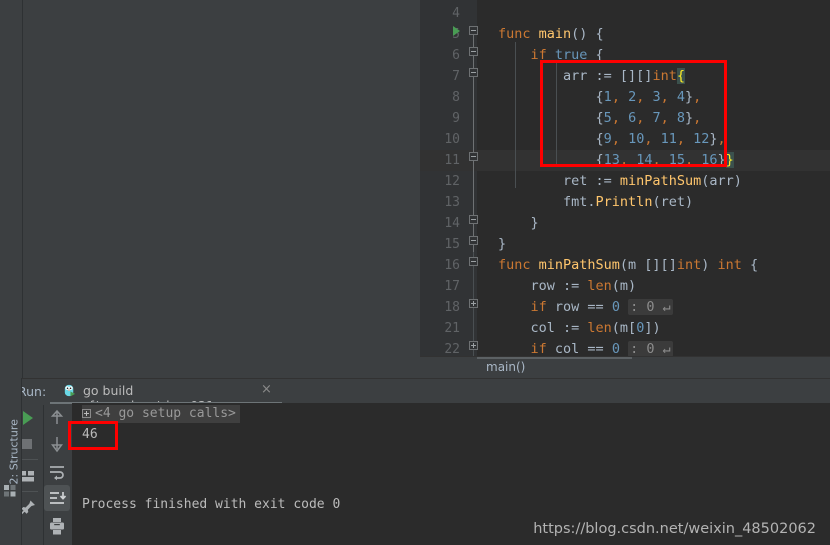 The image size is (830, 545). Describe the element at coordinates (456, 31) in the screenshot. I see `run-line-marker-icon` at that location.